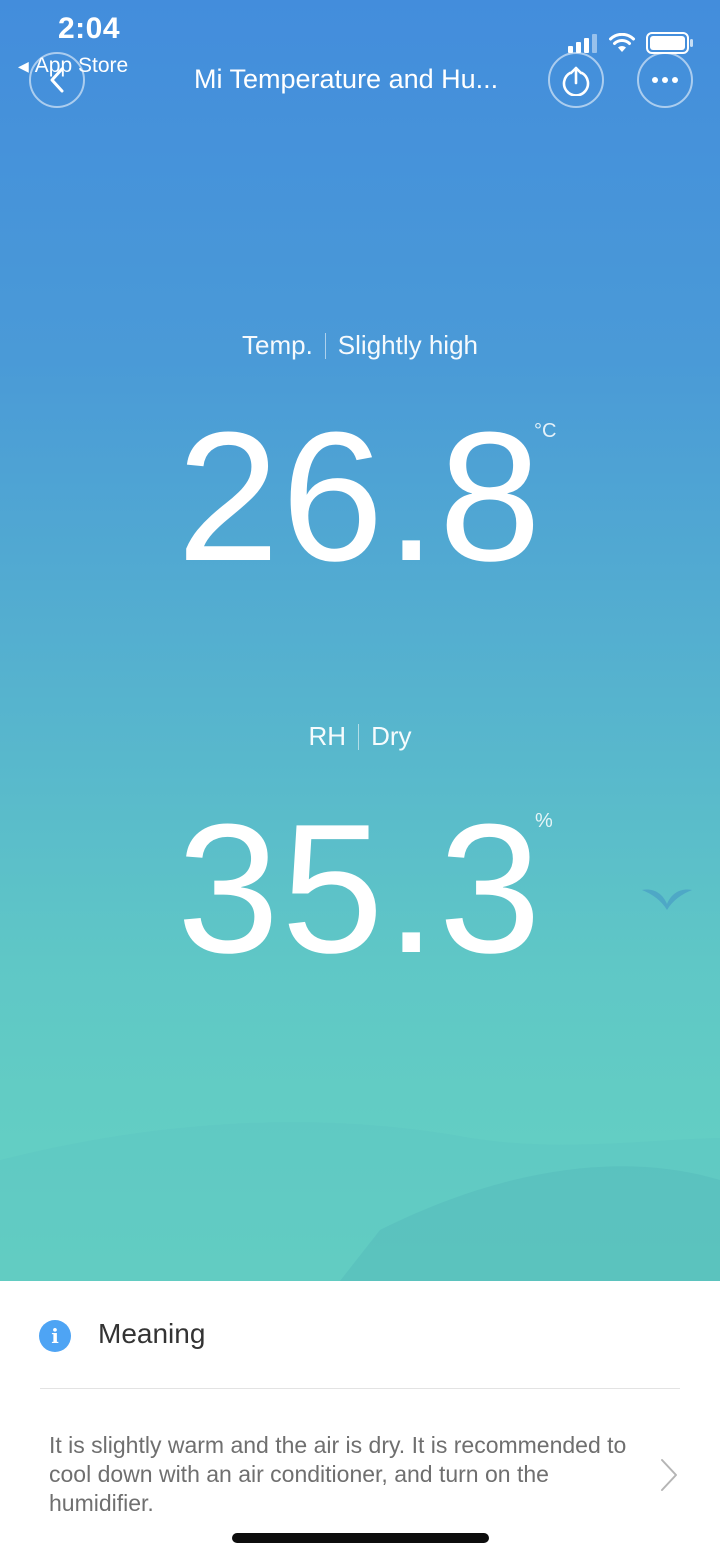  I want to click on temperature-status: Slightly high, so click(407, 345).